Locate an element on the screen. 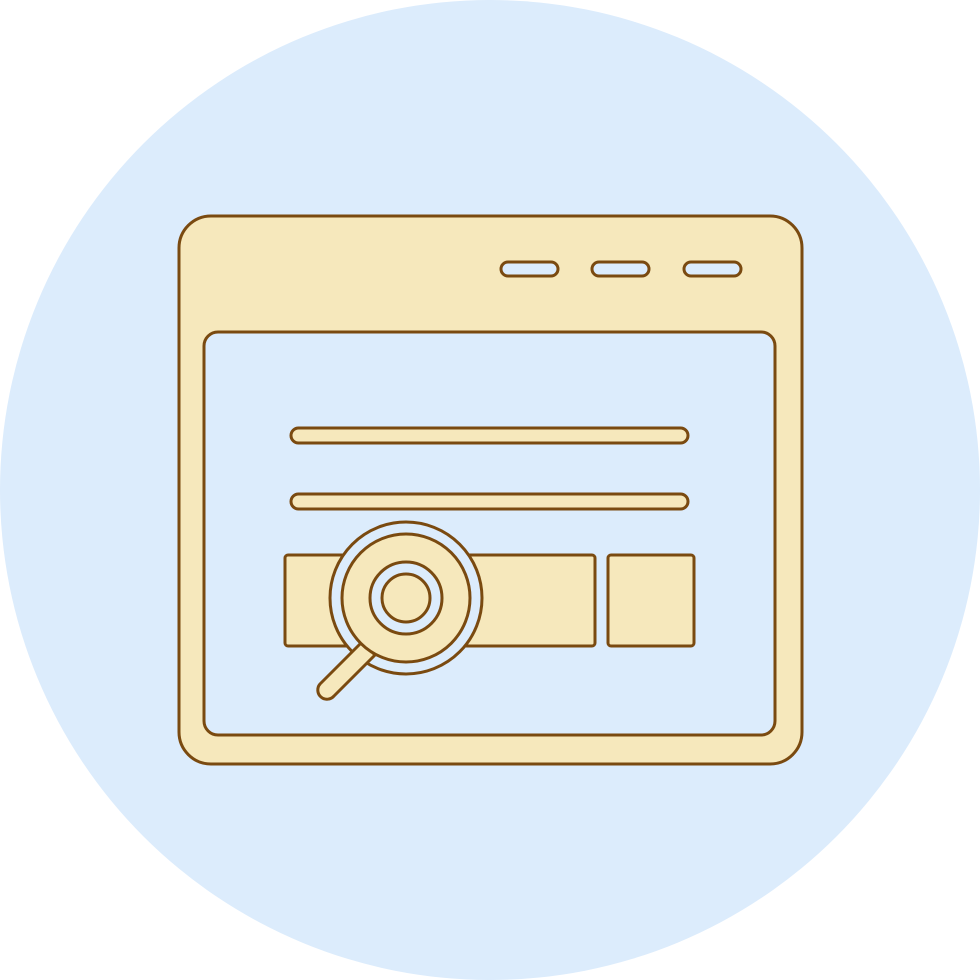 The width and height of the screenshot is (980, 980). magnifier-lens-glass is located at coordinates (406, 598).